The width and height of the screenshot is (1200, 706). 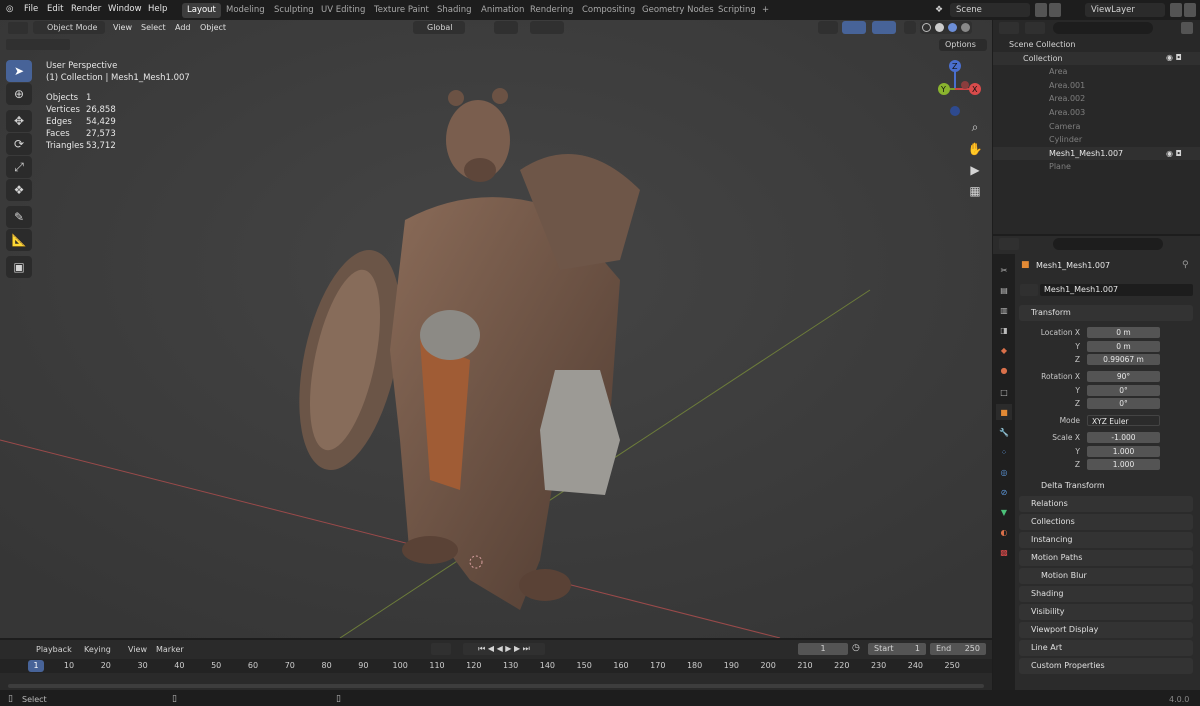 I want to click on rotation-mode-select: XYZ Euler, so click(x=1123, y=420).